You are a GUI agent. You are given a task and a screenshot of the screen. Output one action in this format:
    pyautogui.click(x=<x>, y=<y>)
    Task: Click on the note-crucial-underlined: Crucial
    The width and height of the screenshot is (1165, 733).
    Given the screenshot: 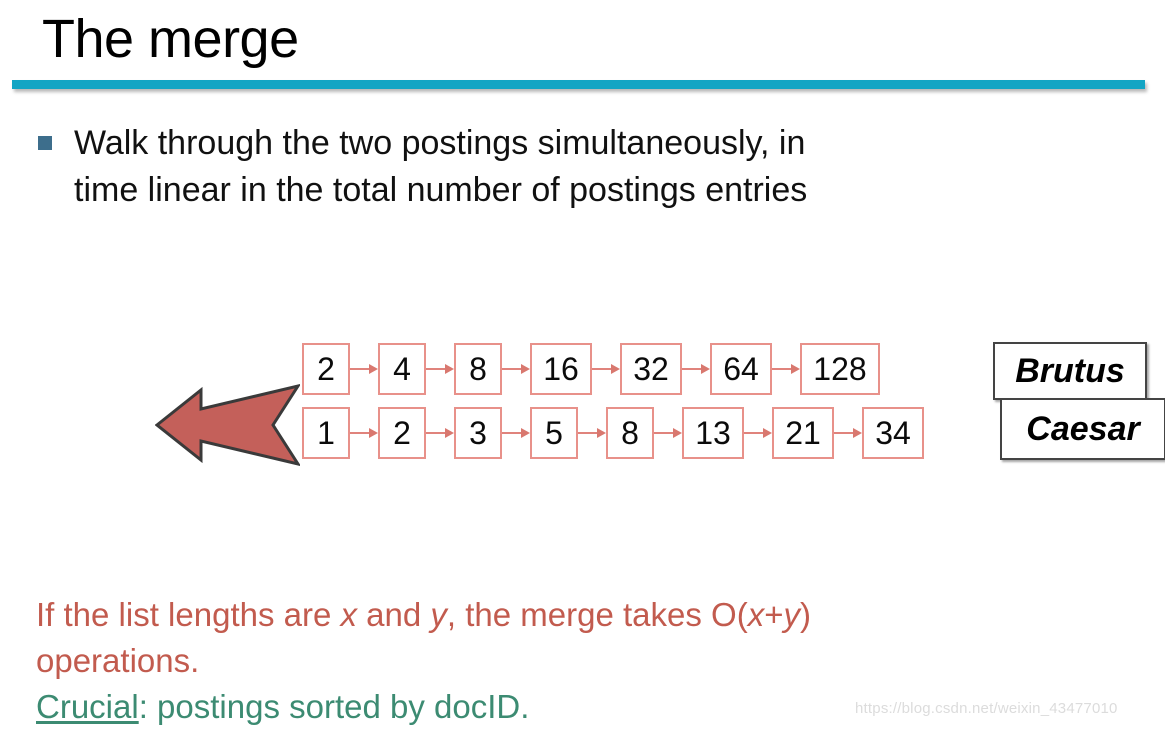 What is the action you would take?
    pyautogui.click(x=87, y=706)
    